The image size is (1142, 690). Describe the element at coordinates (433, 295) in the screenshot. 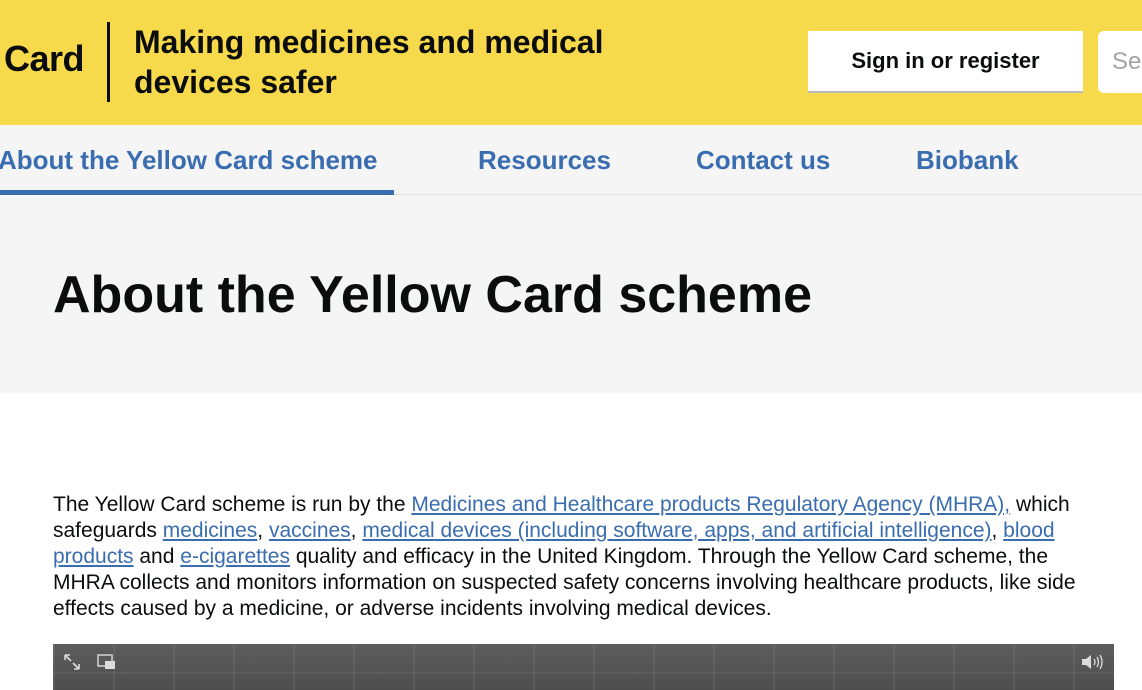

I see `page-title: About the Yellow Card scheme` at that location.